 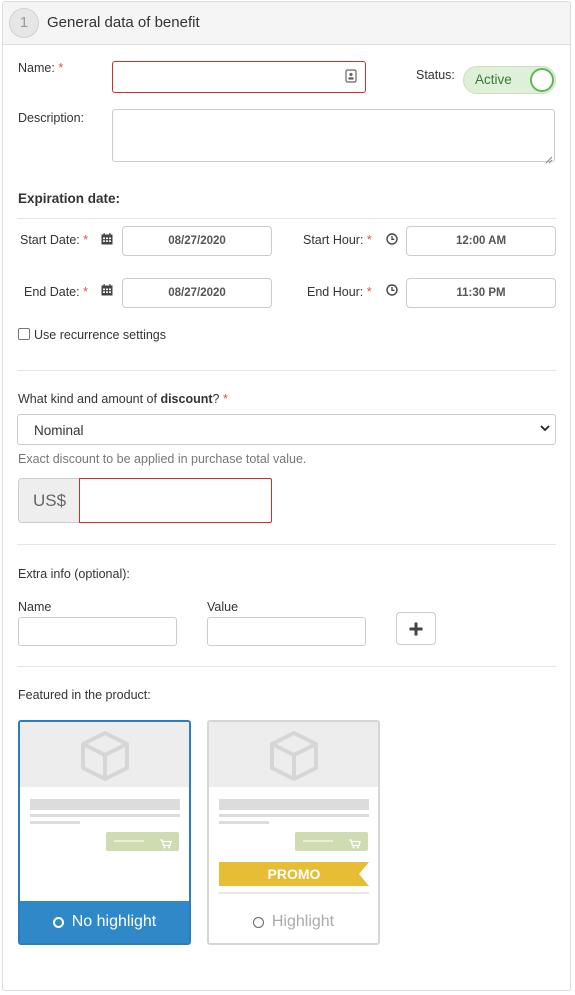 What do you see at coordinates (286, 631) in the screenshot?
I see `extra-value-input` at bounding box center [286, 631].